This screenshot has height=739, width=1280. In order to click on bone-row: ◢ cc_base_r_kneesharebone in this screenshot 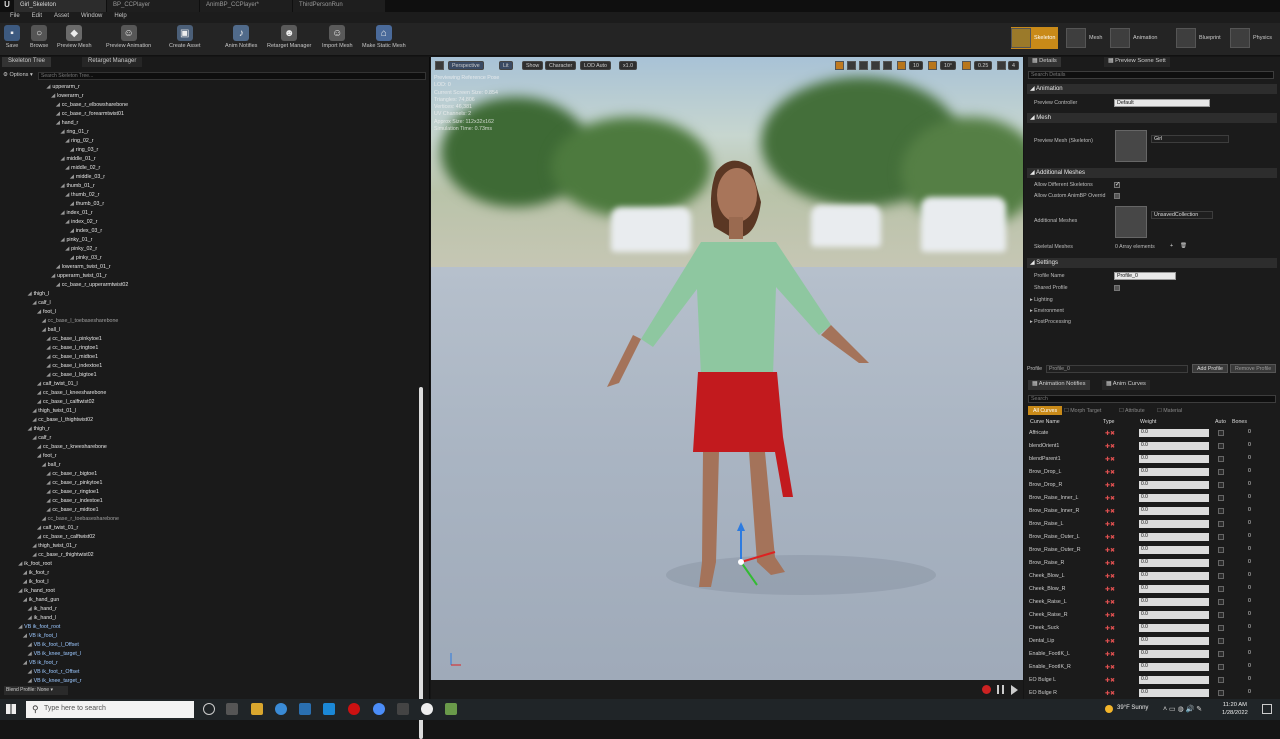, I will do `click(72, 448)`.